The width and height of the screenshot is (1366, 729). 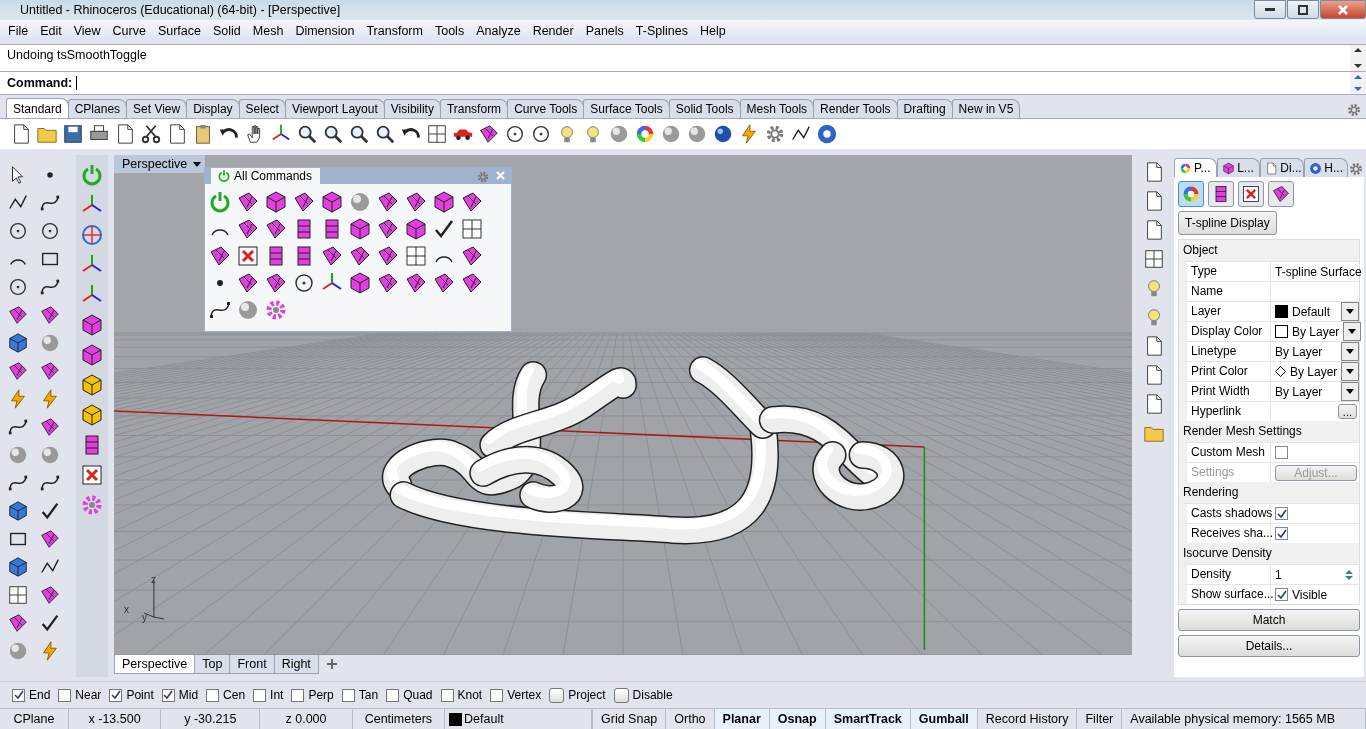 I want to click on viewport-tab: Right, so click(x=296, y=664).